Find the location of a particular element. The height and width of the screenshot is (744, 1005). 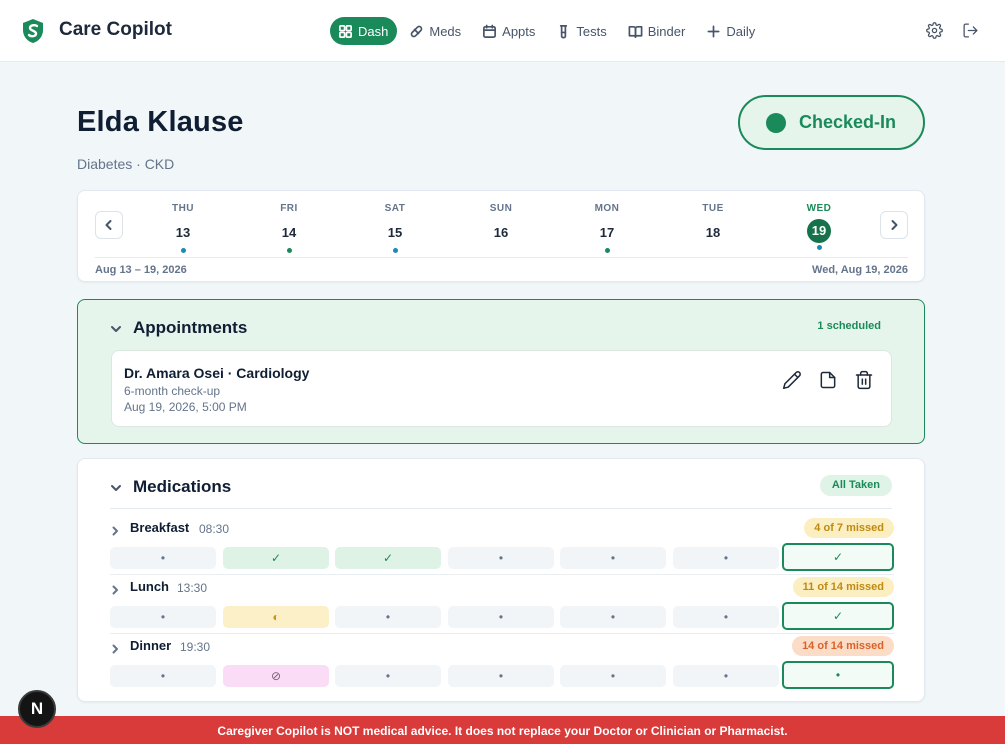

missed-count-badge: 11 of 14 missed is located at coordinates (843, 587).